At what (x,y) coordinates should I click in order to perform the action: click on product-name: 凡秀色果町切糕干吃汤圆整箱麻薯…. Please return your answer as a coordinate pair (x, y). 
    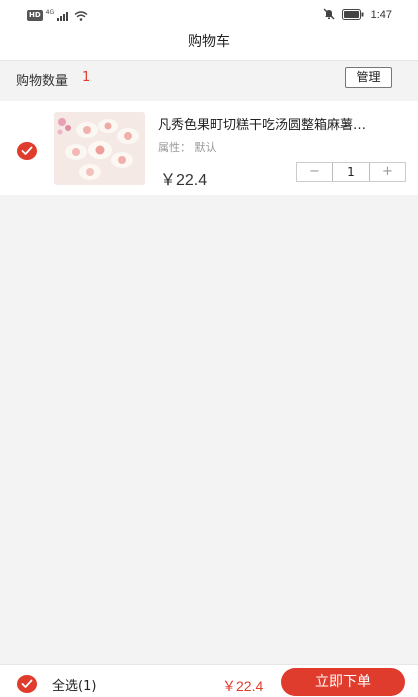
    Looking at the image, I should click on (278, 123).